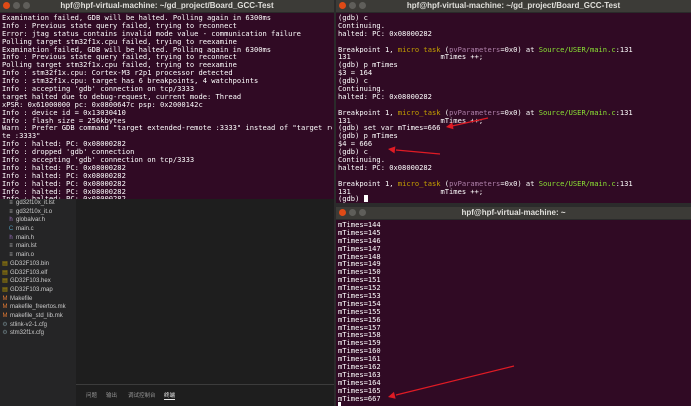 Image resolution: width=691 pixels, height=406 pixels. Describe the element at coordinates (170, 395) in the screenshot. I see `tab-terminal: 终端` at that location.